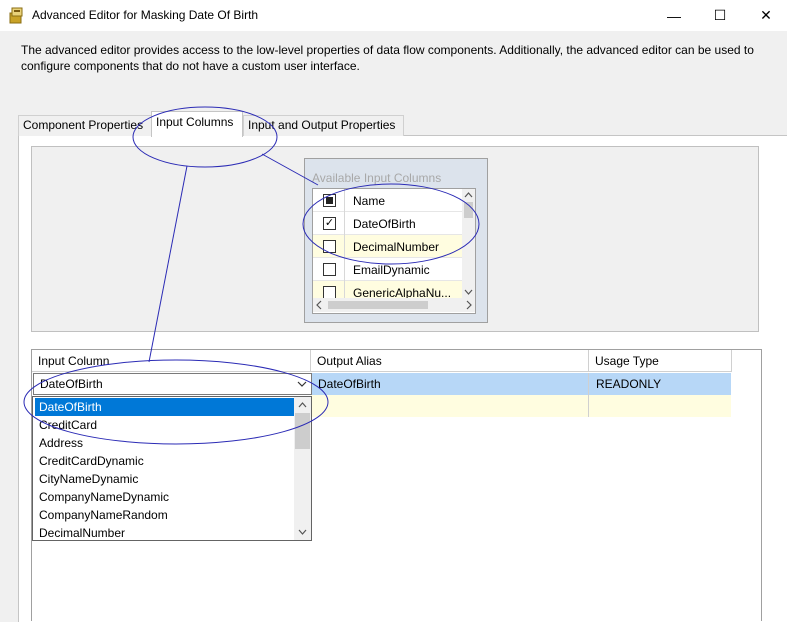 This screenshot has width=787, height=622. What do you see at coordinates (71, 384) in the screenshot?
I see `input-column-value: DateOfBirth` at bounding box center [71, 384].